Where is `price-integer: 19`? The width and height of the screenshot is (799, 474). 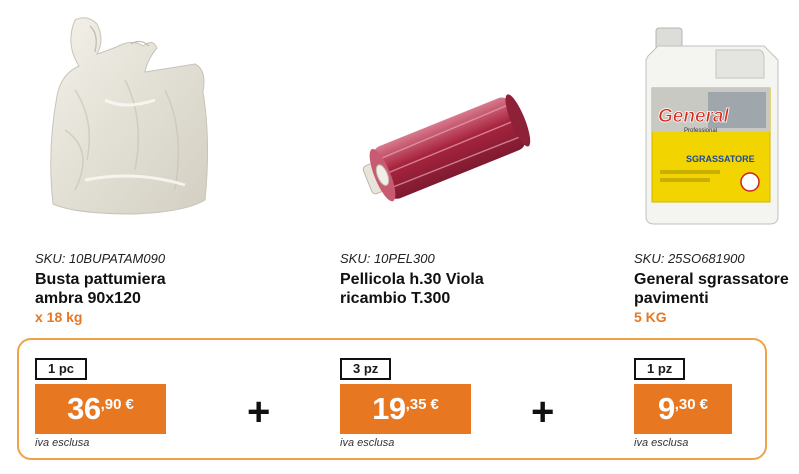 price-integer: 19 is located at coordinates (389, 408).